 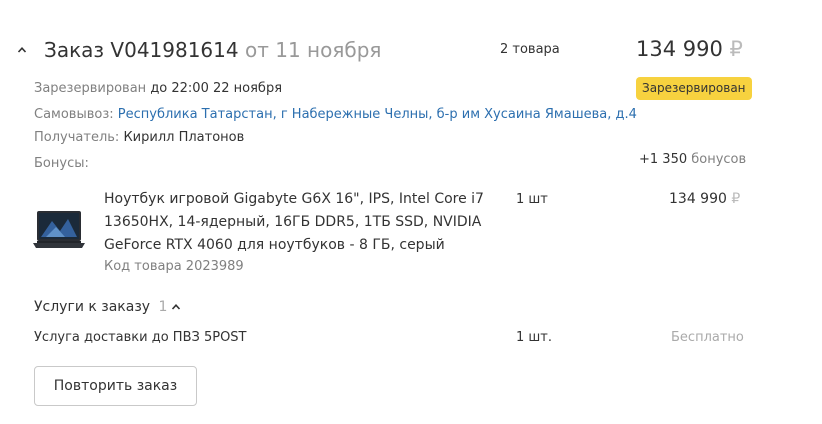 I want to click on product-price-value: 134 990, so click(x=698, y=199).